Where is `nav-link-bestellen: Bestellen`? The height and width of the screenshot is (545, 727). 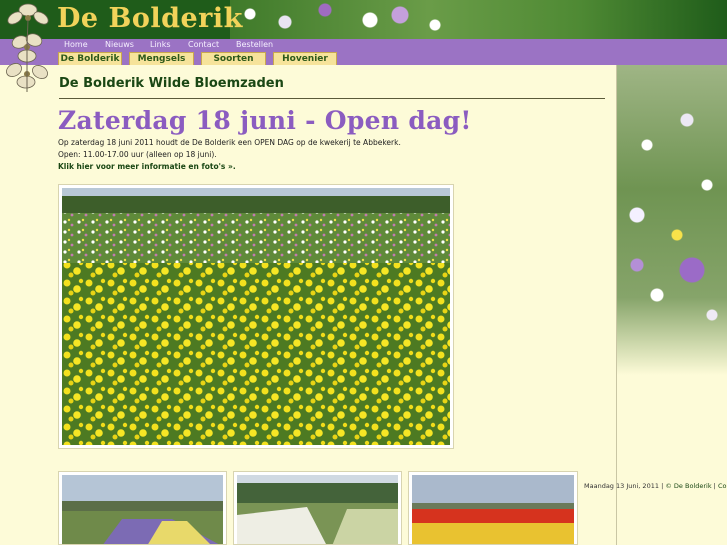
nav-link-bestellen: Bestellen is located at coordinates (254, 44).